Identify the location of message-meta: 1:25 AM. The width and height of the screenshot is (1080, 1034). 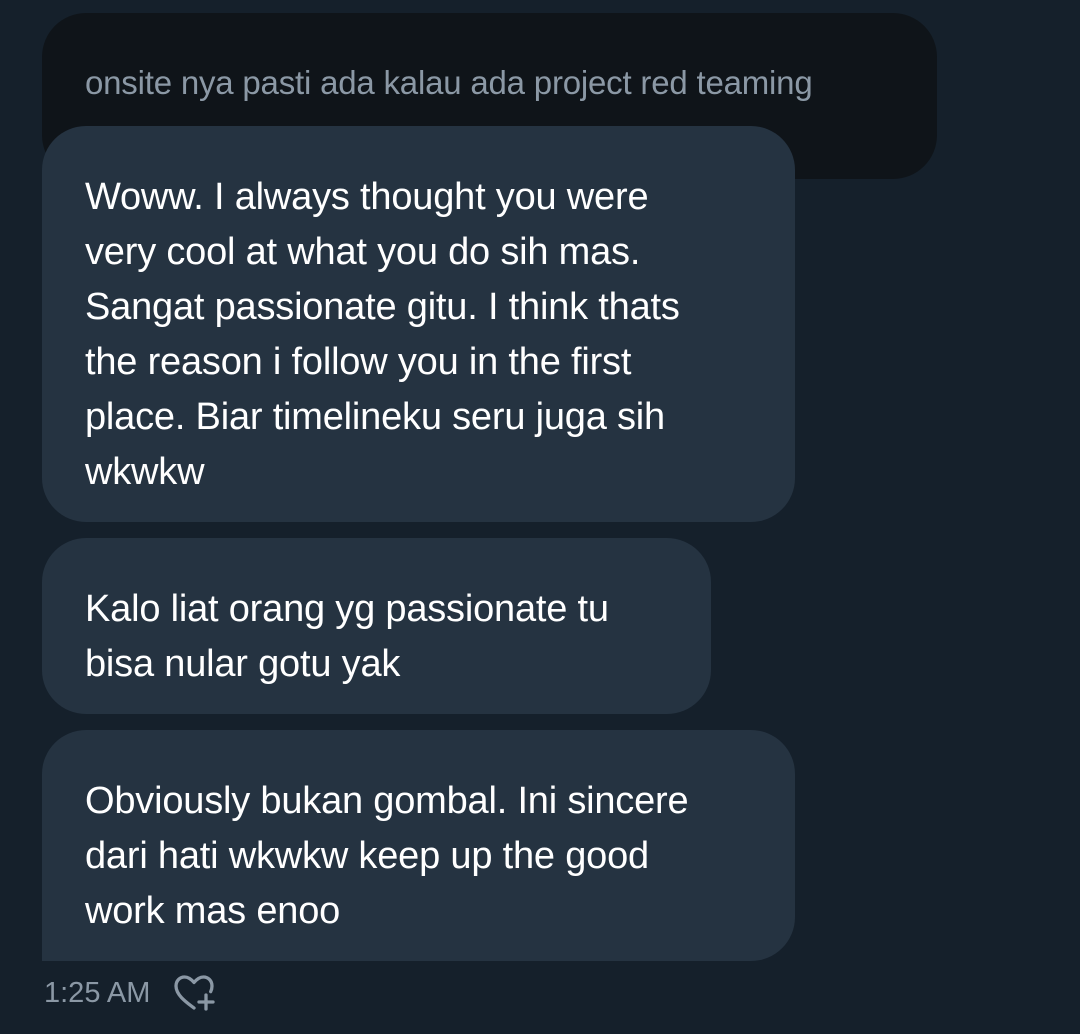
(130, 993).